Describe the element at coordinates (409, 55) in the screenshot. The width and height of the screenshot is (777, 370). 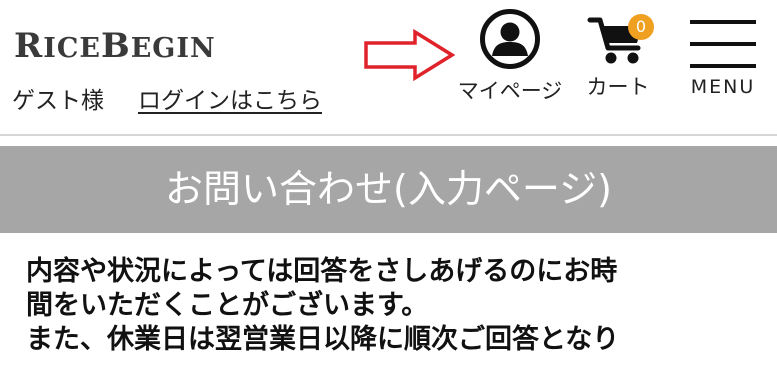
I see `right-arrow-icon` at that location.